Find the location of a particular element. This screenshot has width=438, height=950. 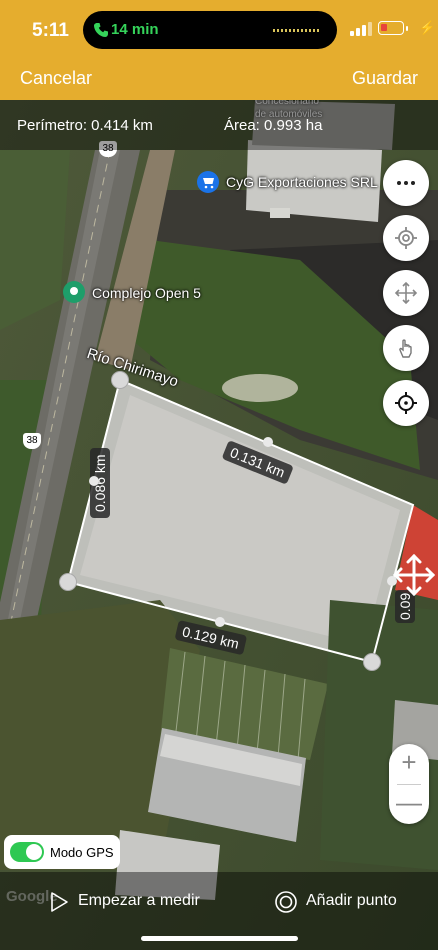

perimeter-value: Perímetro: 0.414 km is located at coordinates (85, 125).